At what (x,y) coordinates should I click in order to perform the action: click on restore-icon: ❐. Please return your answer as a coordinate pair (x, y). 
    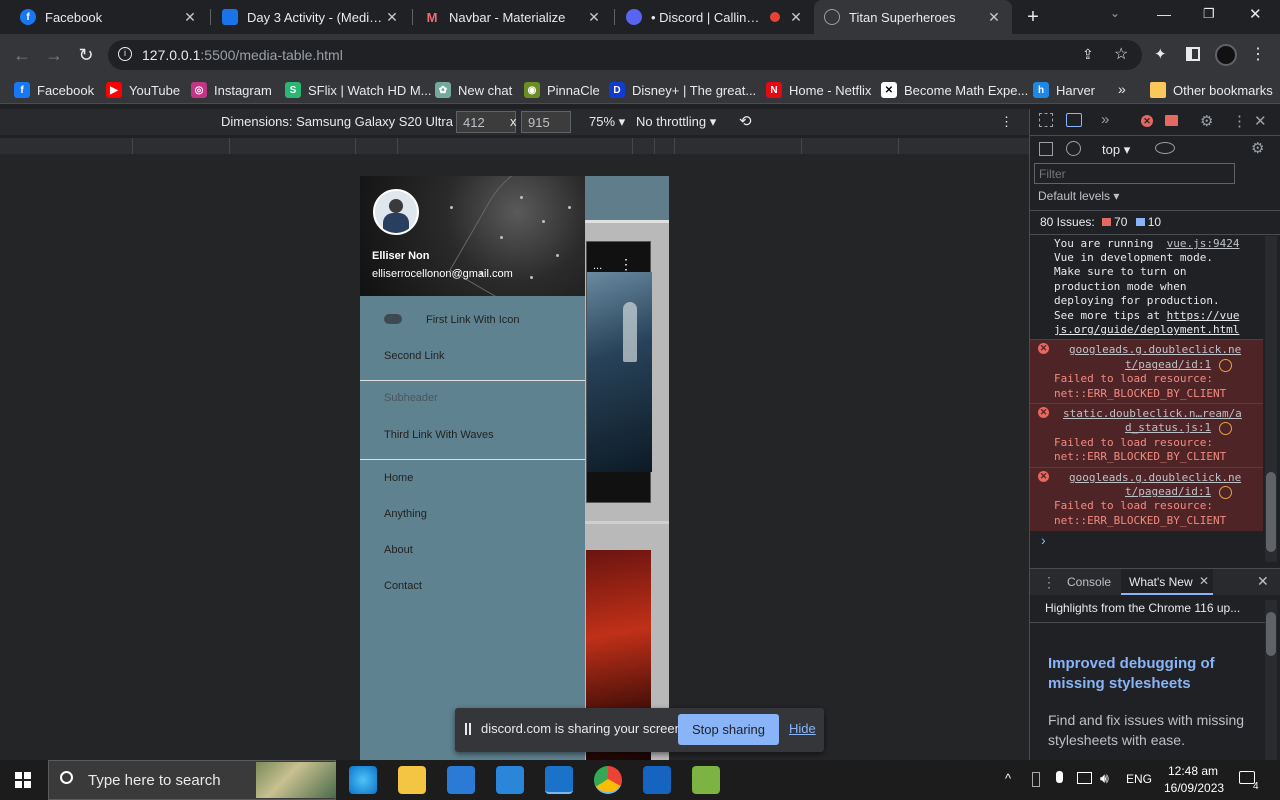
    Looking at the image, I should click on (1211, 14).